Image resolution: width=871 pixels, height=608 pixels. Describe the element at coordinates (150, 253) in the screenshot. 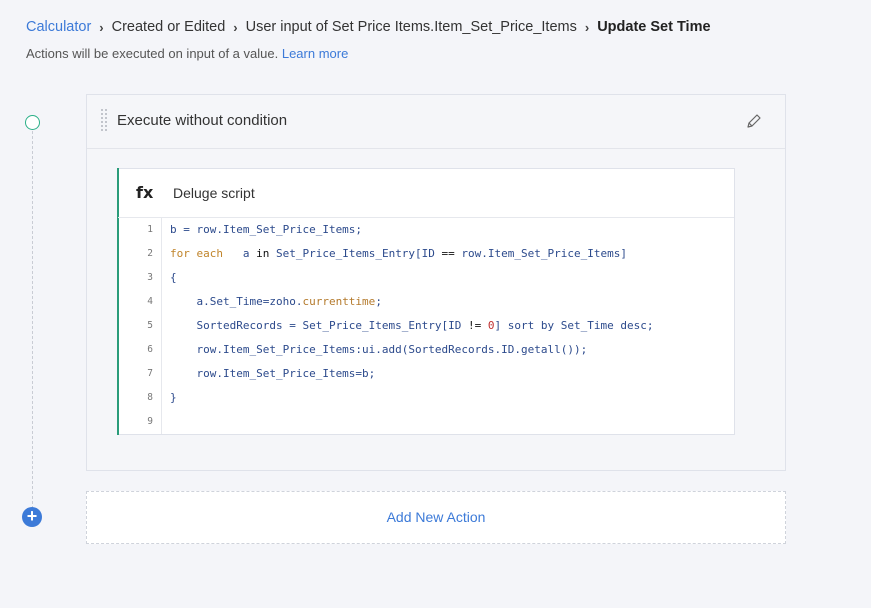

I see `line-number: 2` at that location.